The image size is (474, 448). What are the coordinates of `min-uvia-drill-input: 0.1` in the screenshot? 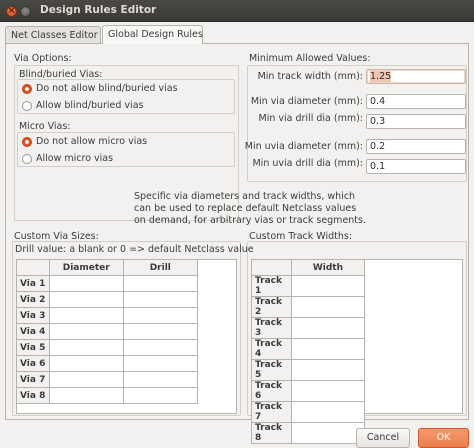 It's located at (416, 166).